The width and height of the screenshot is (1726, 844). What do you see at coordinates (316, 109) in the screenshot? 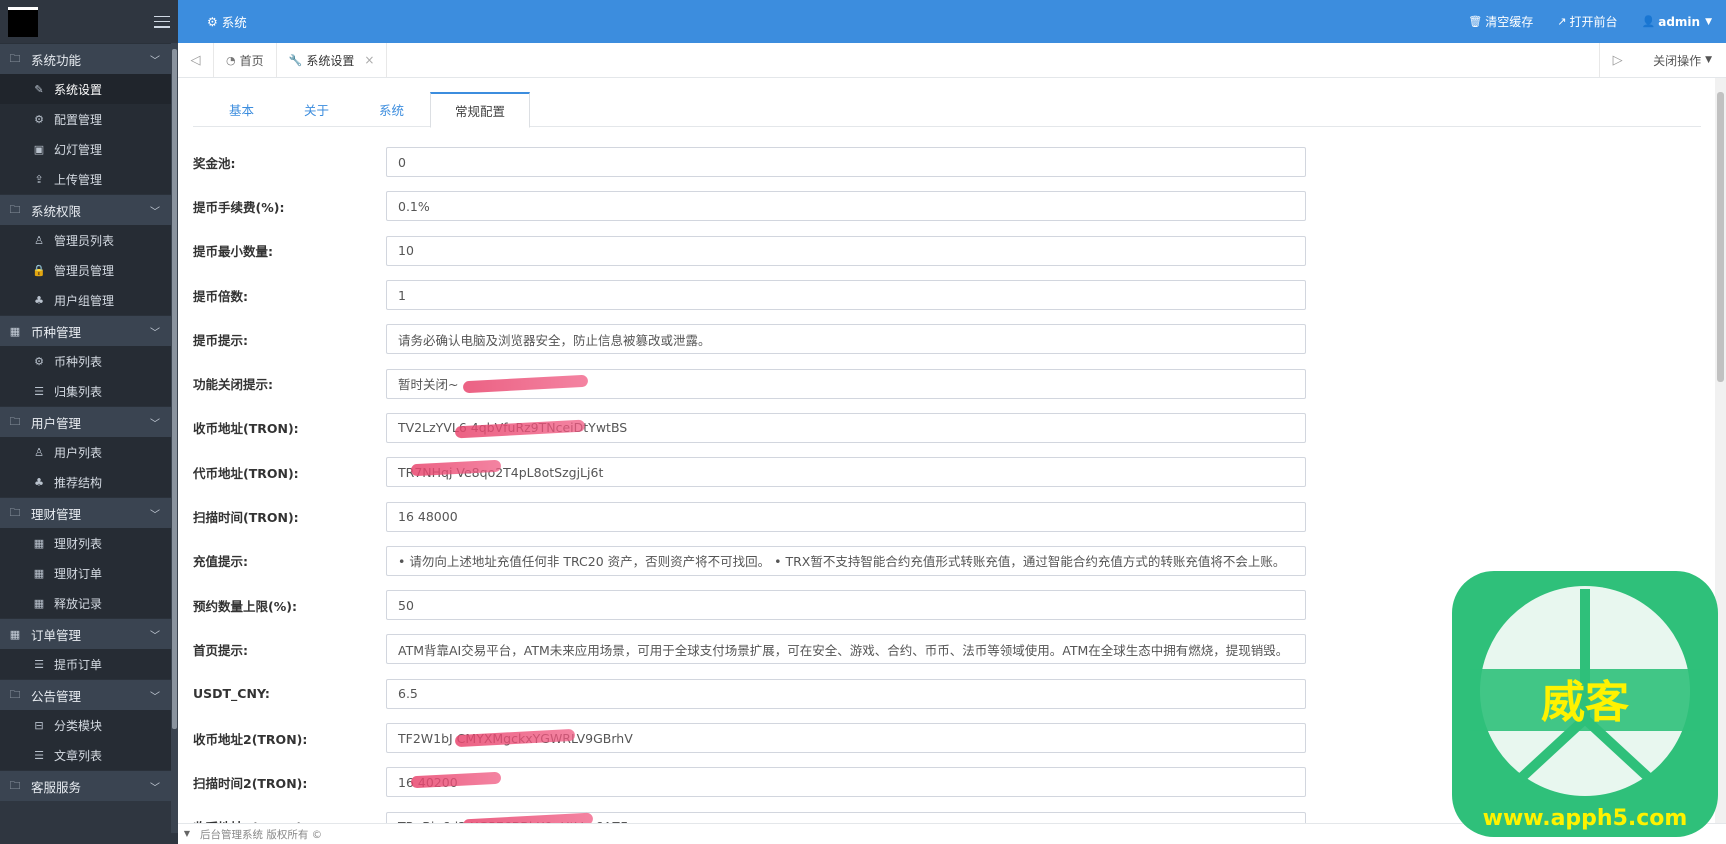
I see `settings-tab: 关于` at bounding box center [316, 109].